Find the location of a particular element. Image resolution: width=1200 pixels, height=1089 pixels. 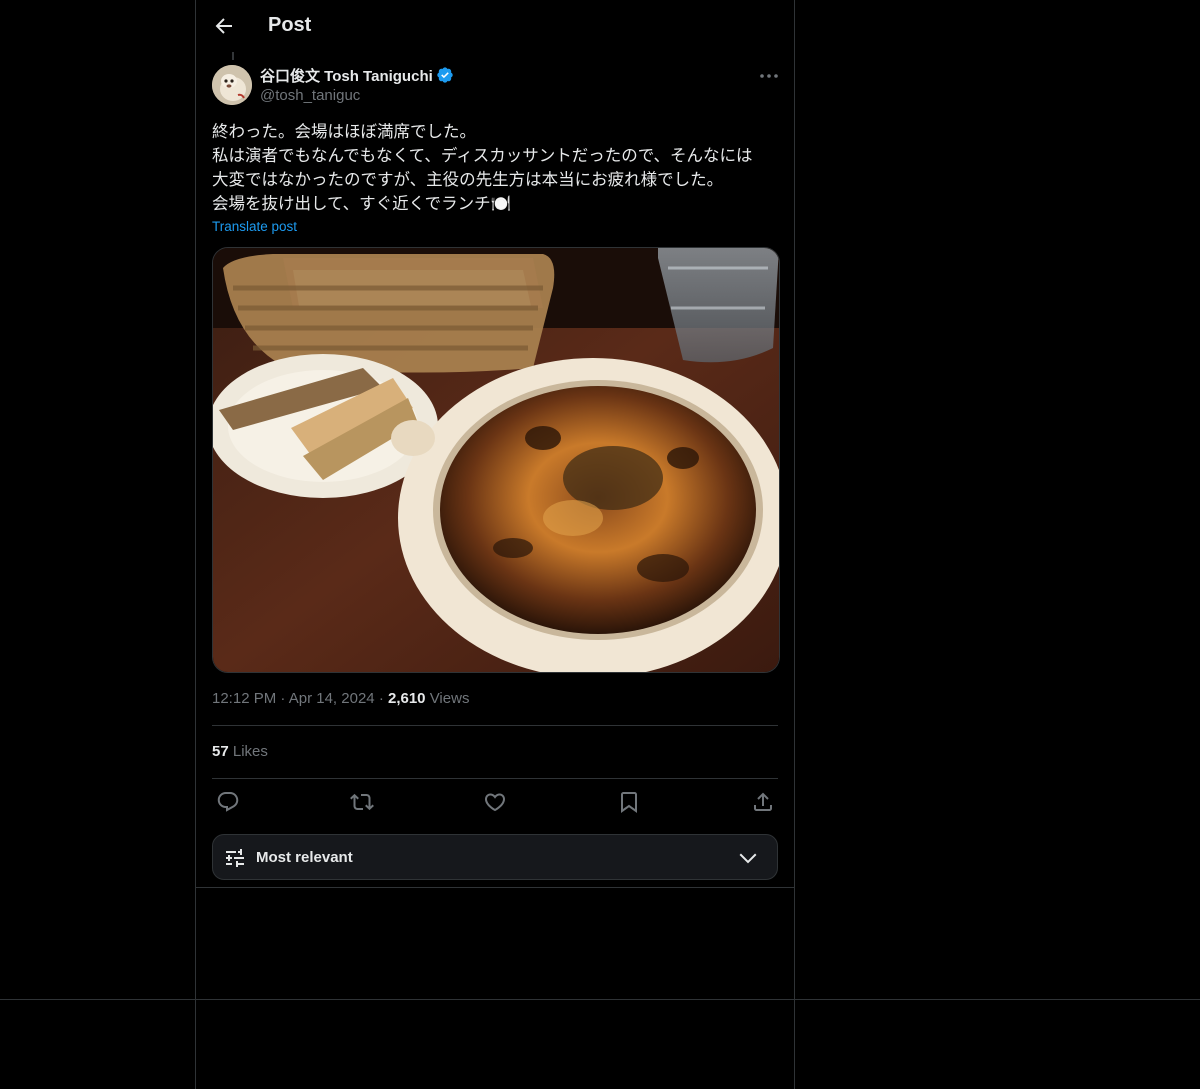

bookmark-icon is located at coordinates (629, 802).